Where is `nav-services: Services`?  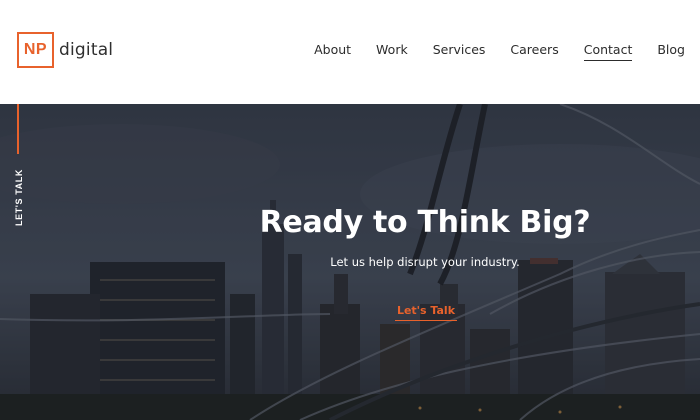
nav-services: Services is located at coordinates (459, 50).